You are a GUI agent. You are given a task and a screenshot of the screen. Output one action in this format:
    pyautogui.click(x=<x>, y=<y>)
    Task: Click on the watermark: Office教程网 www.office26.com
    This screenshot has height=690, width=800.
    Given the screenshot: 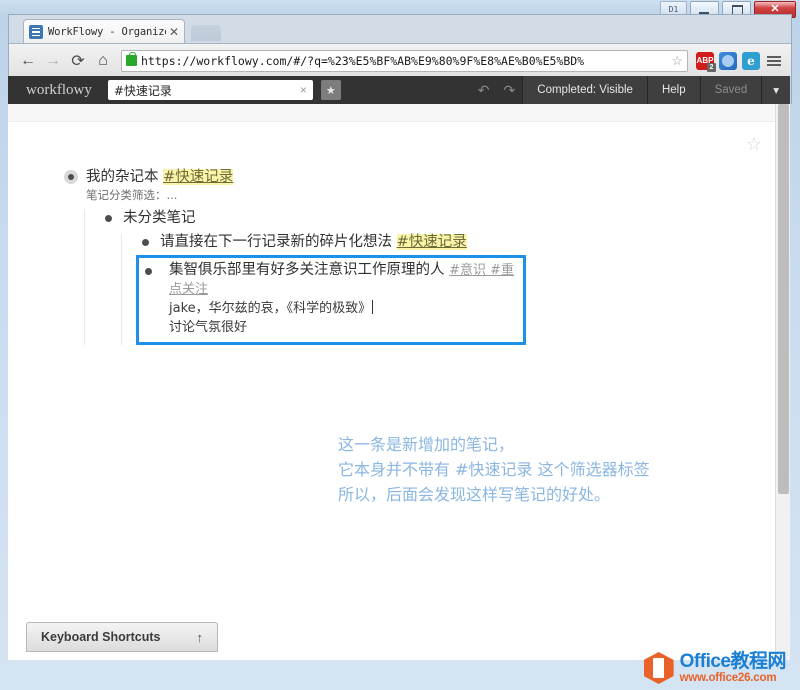 What is the action you would take?
    pyautogui.click(x=715, y=667)
    